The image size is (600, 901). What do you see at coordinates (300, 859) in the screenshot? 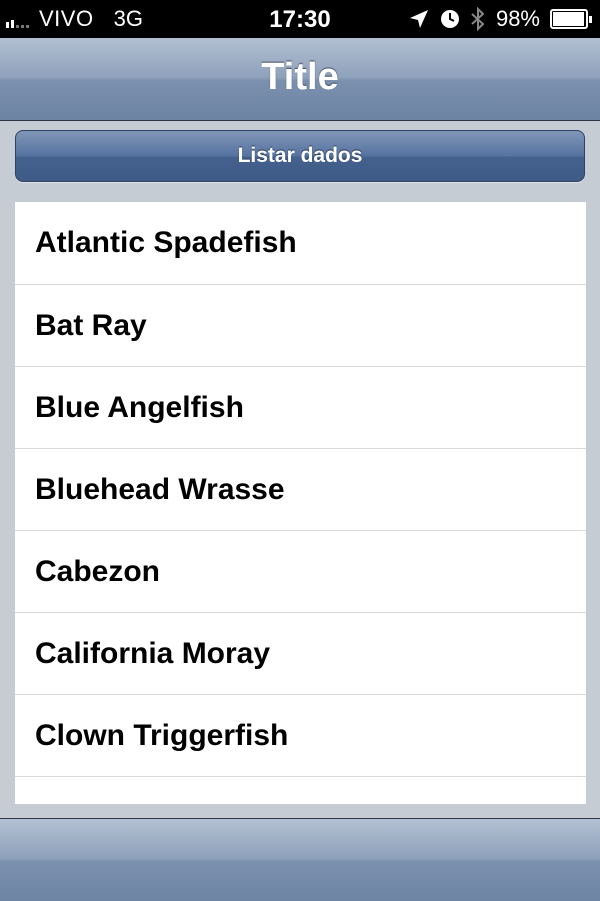
I see `bottom-toolbar` at bounding box center [300, 859].